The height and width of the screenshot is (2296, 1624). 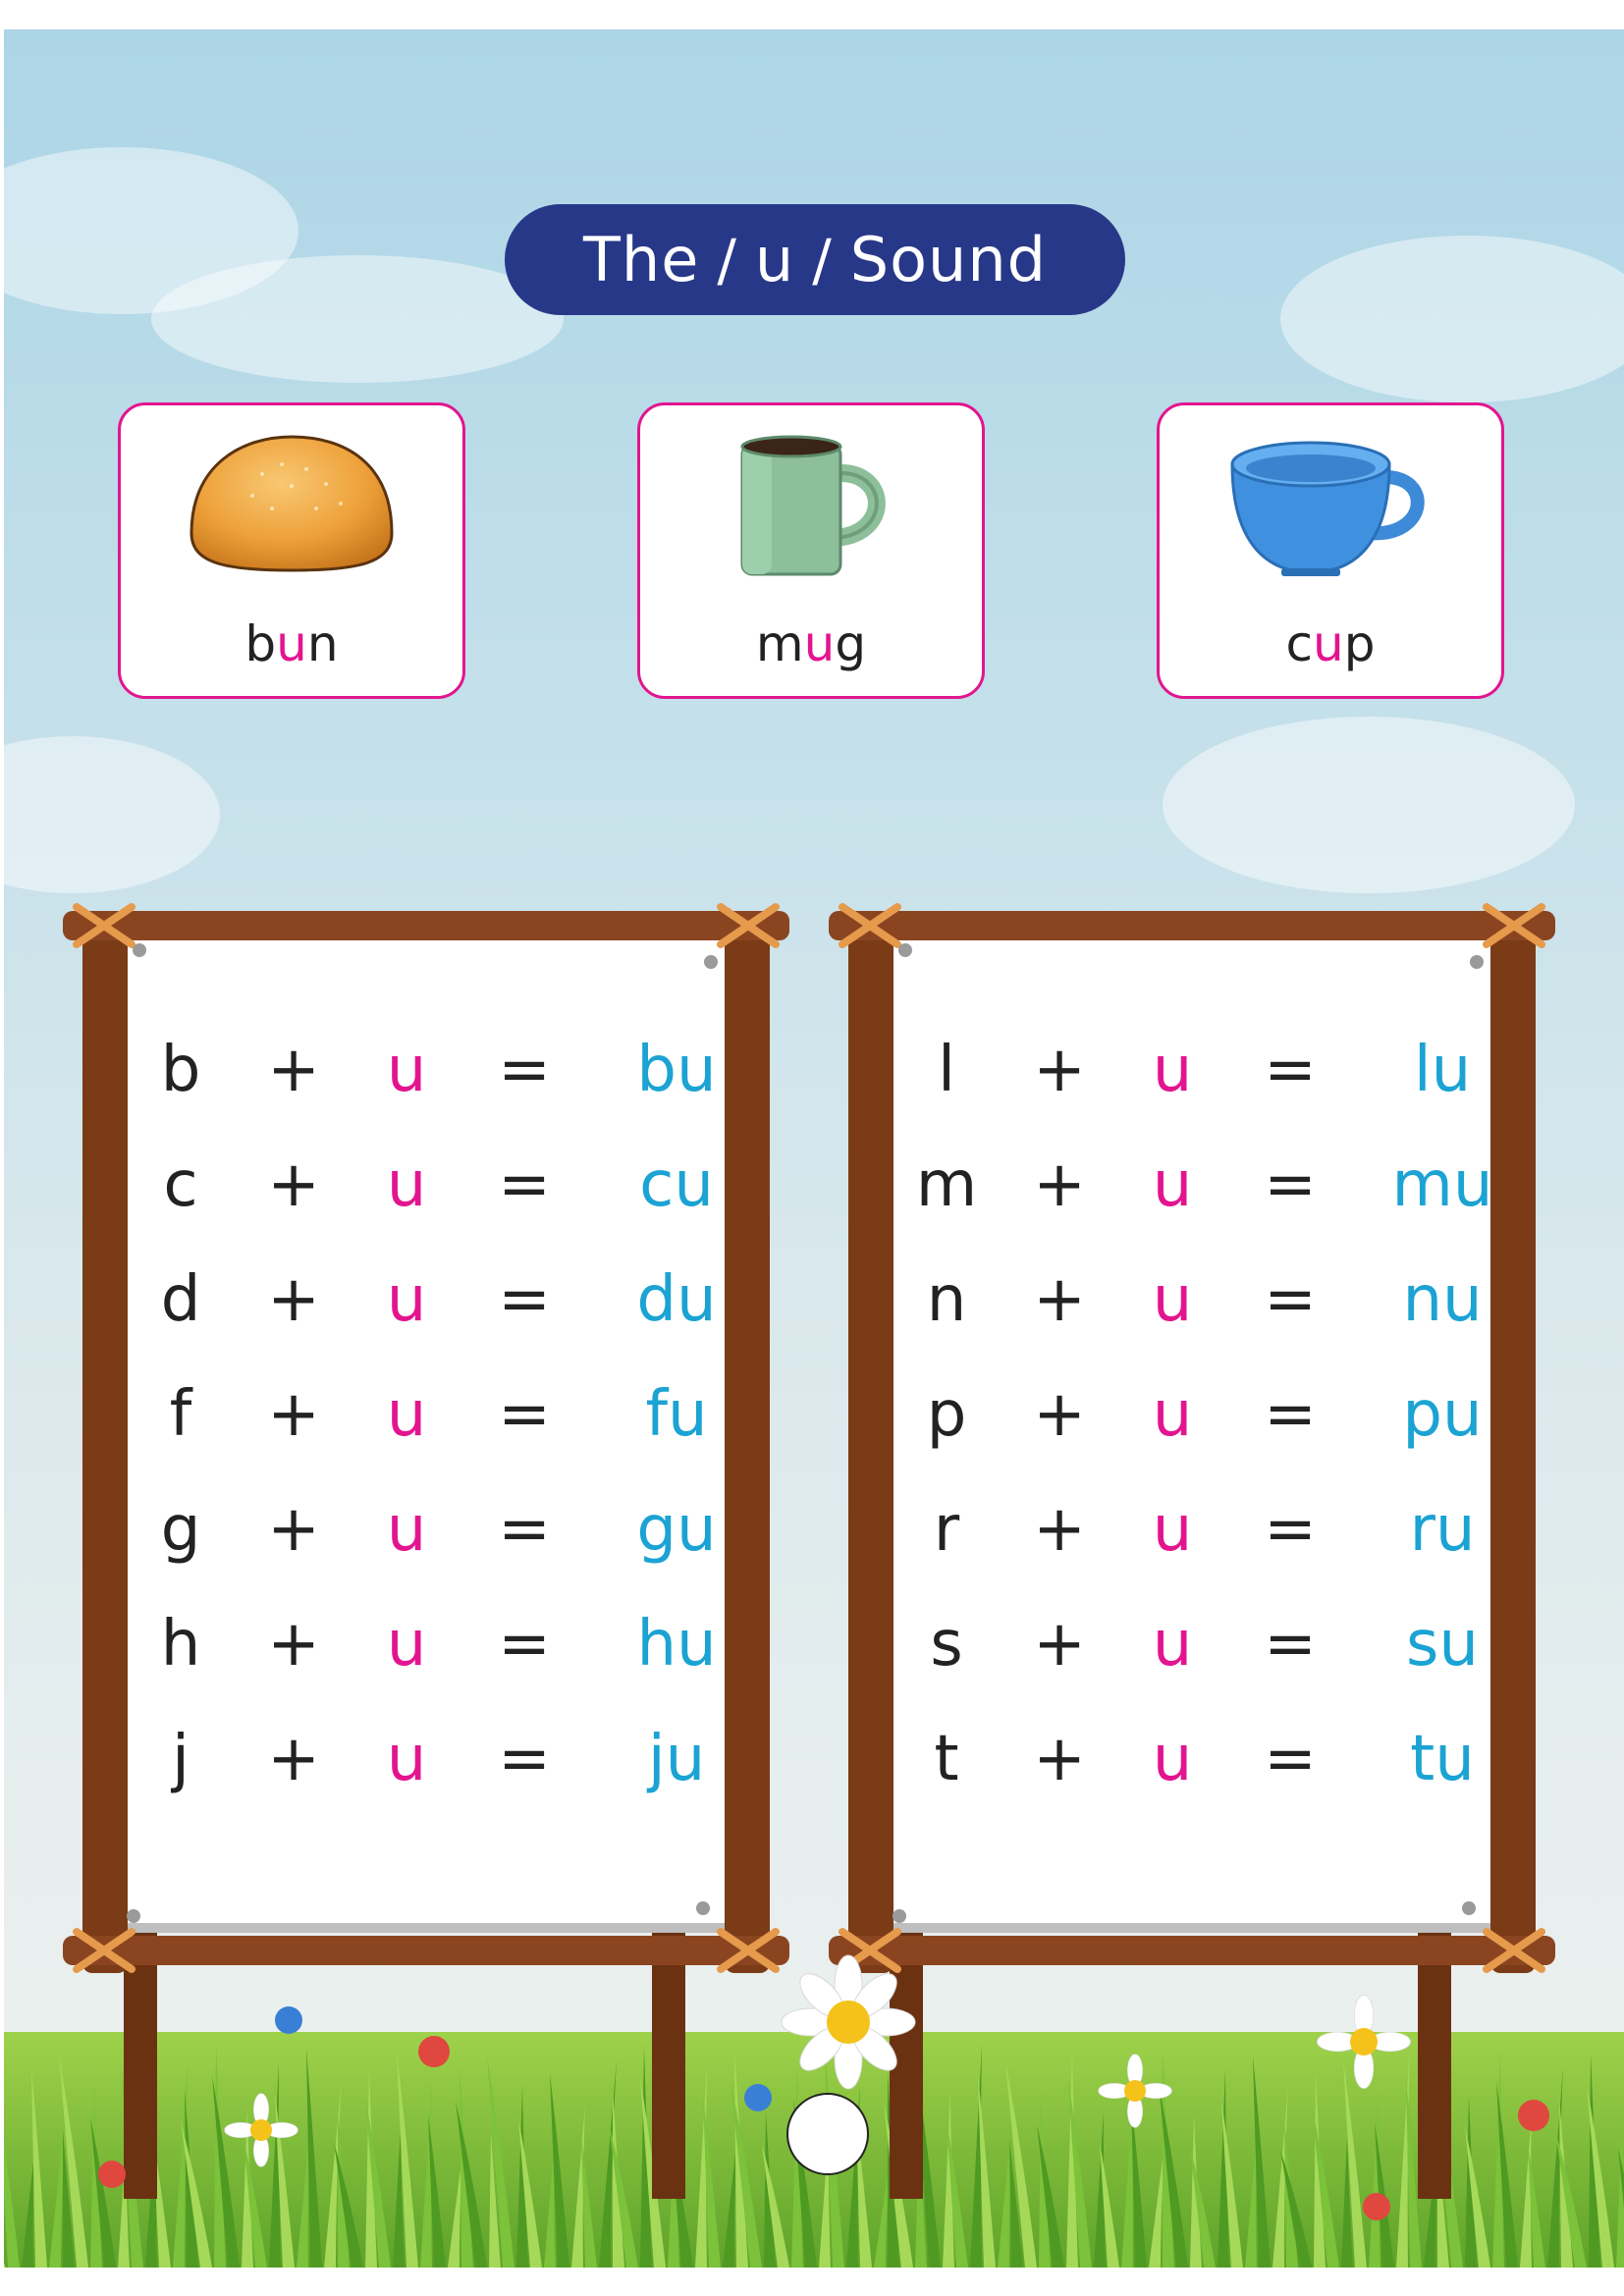 What do you see at coordinates (180, 1759) in the screenshot?
I see `consonant-letter: j` at bounding box center [180, 1759].